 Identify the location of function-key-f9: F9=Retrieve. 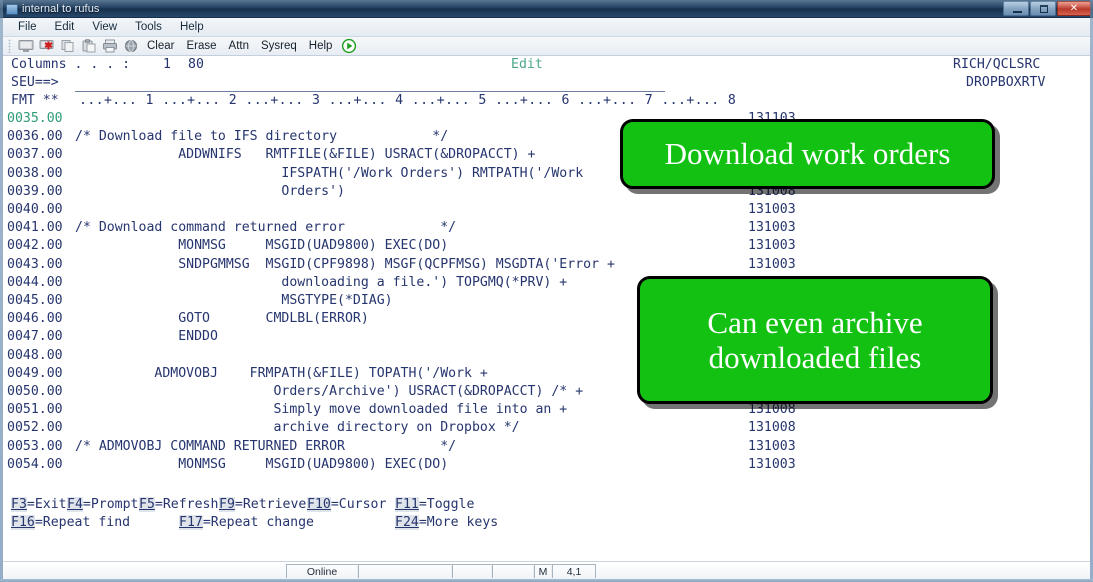
(262, 505).